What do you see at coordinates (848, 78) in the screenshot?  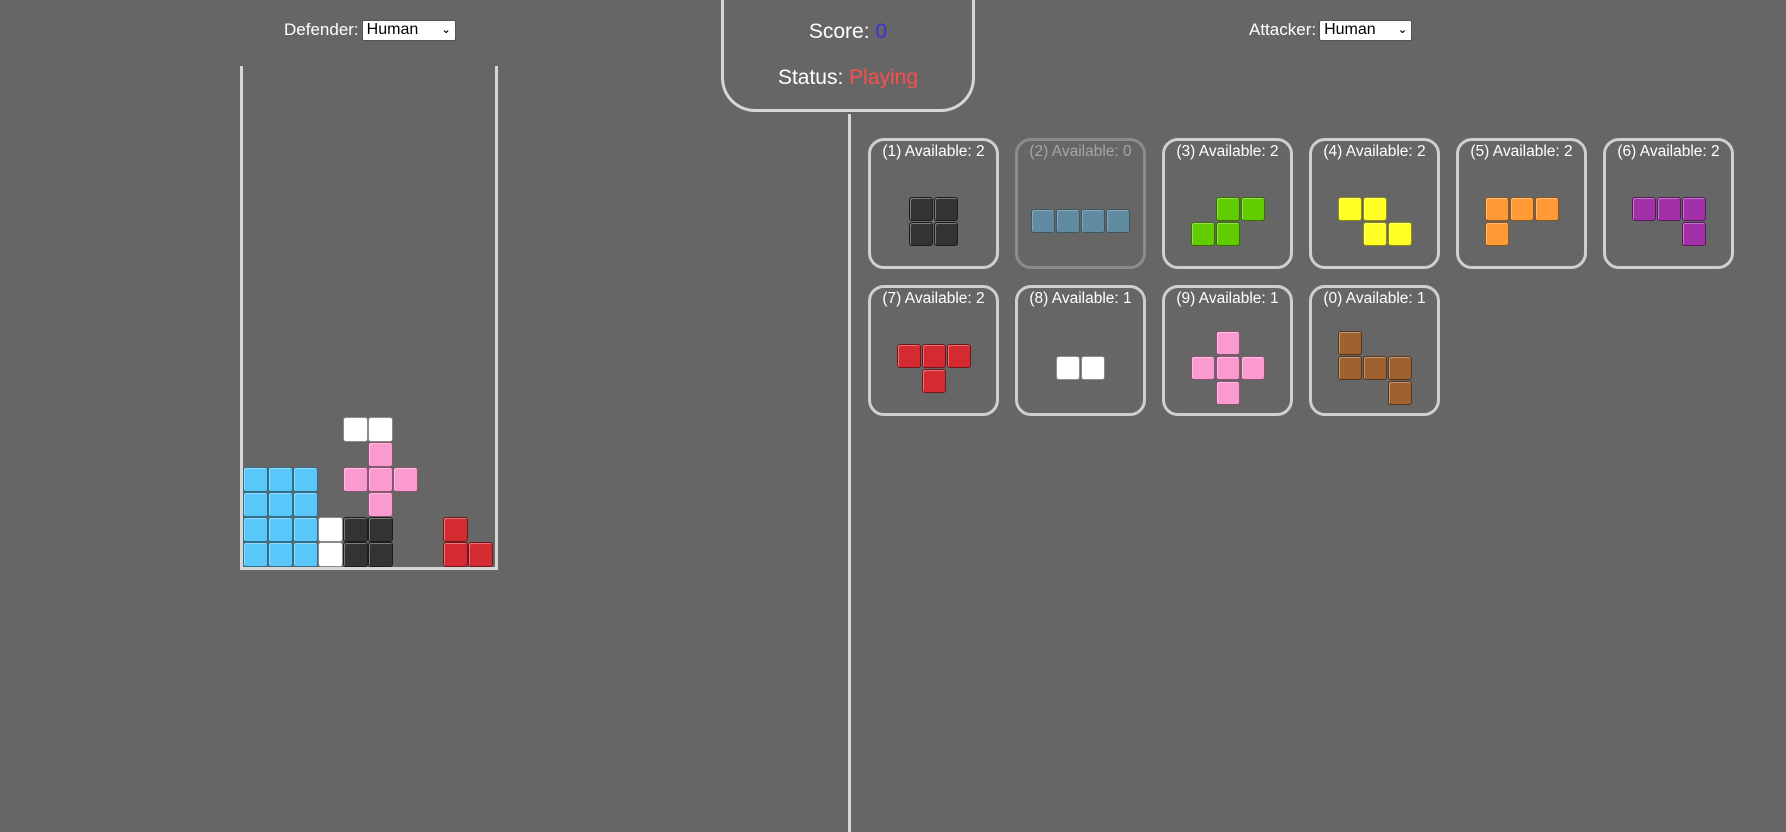 I see `status-line: Status: Playing` at bounding box center [848, 78].